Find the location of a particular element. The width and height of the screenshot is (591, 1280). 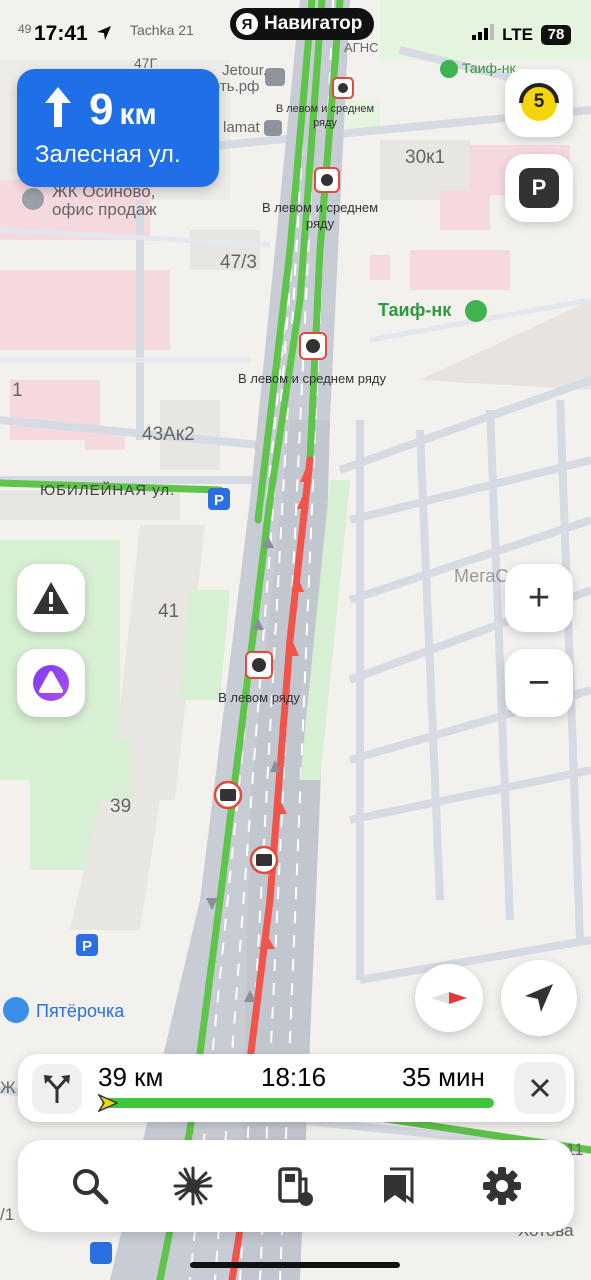

compass-button is located at coordinates (449, 998).